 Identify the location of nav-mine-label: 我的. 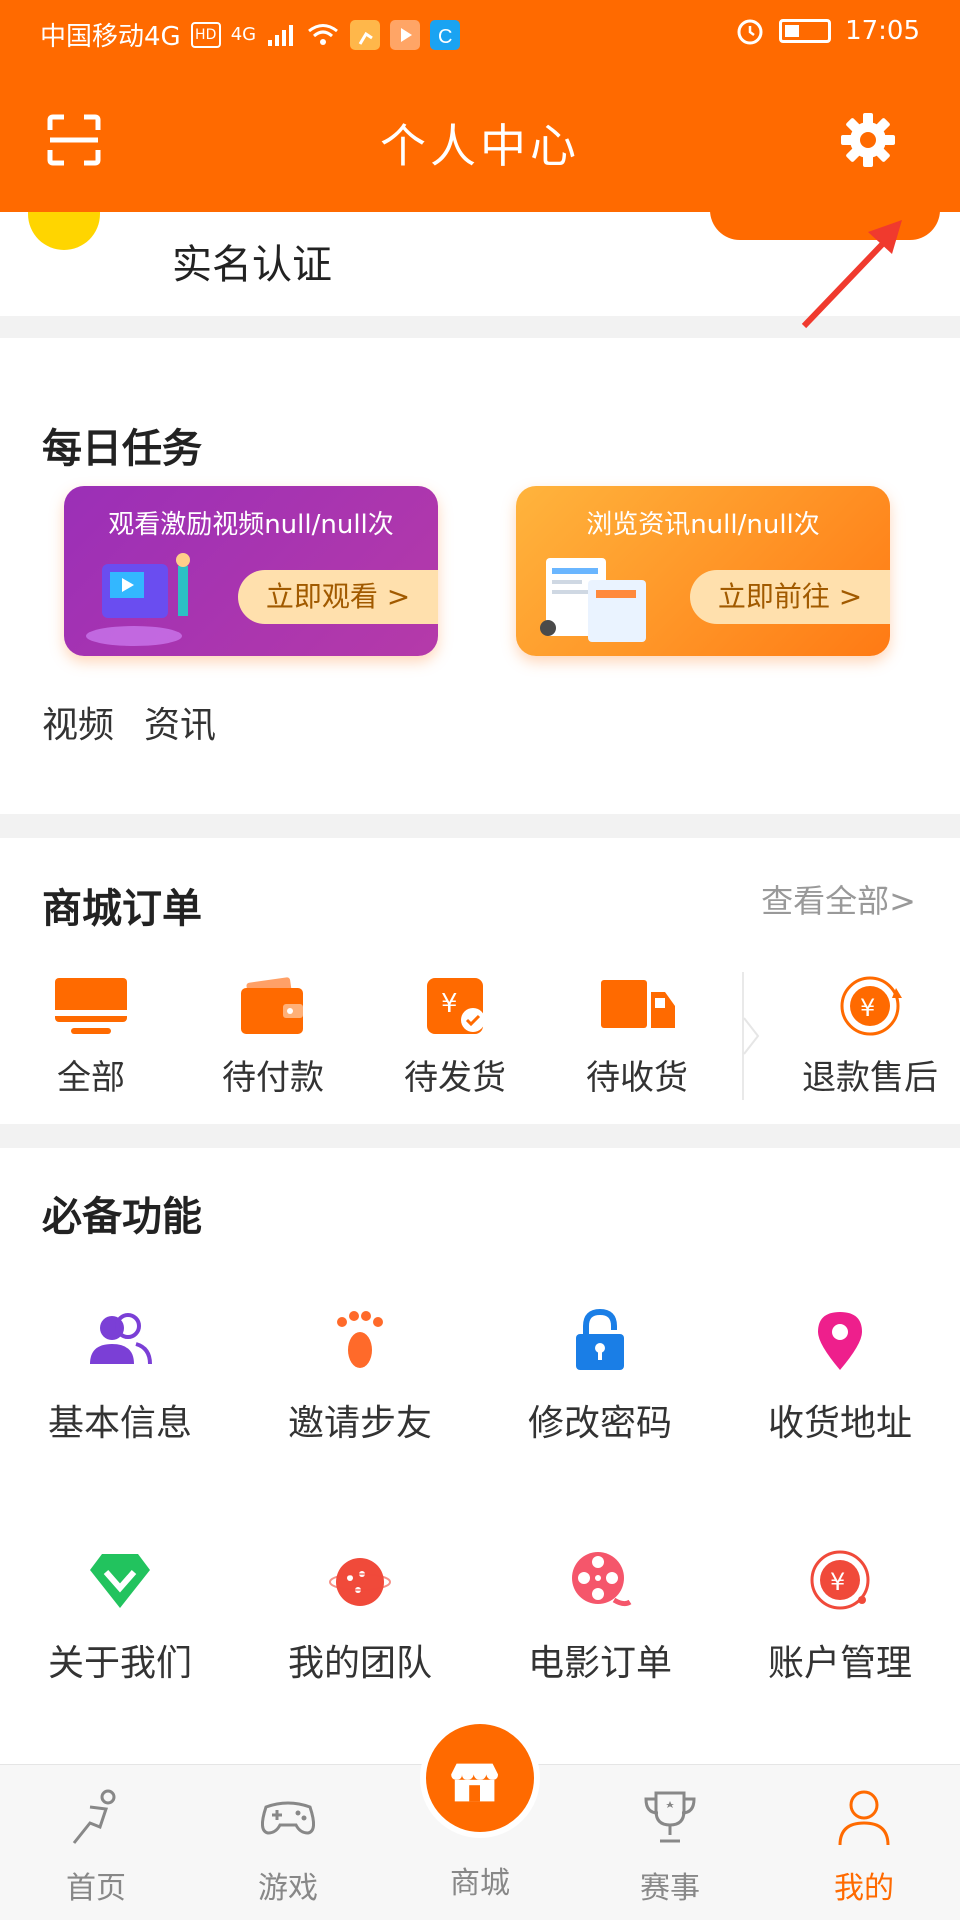
(864, 1888).